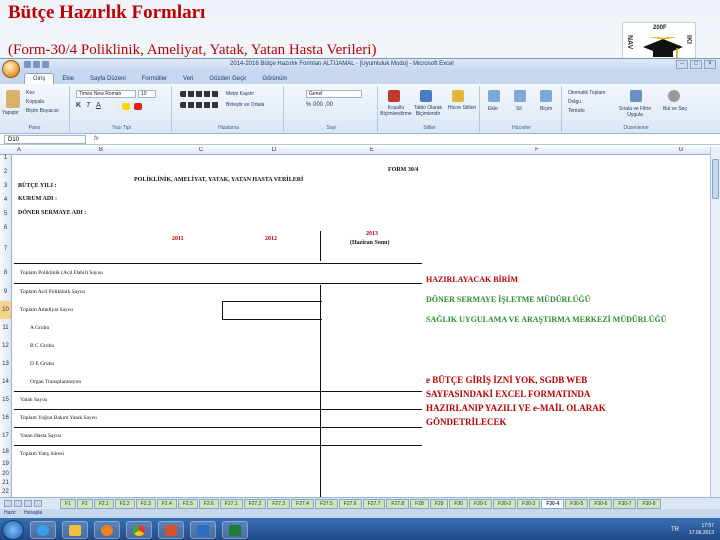  What do you see at coordinates (96, 139) in the screenshot?
I see `fx-icon: fx` at bounding box center [96, 139].